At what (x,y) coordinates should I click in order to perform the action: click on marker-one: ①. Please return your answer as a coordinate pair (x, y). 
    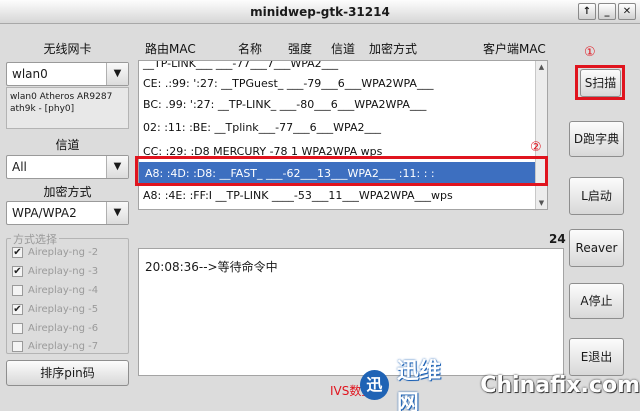
    Looking at the image, I should click on (590, 52).